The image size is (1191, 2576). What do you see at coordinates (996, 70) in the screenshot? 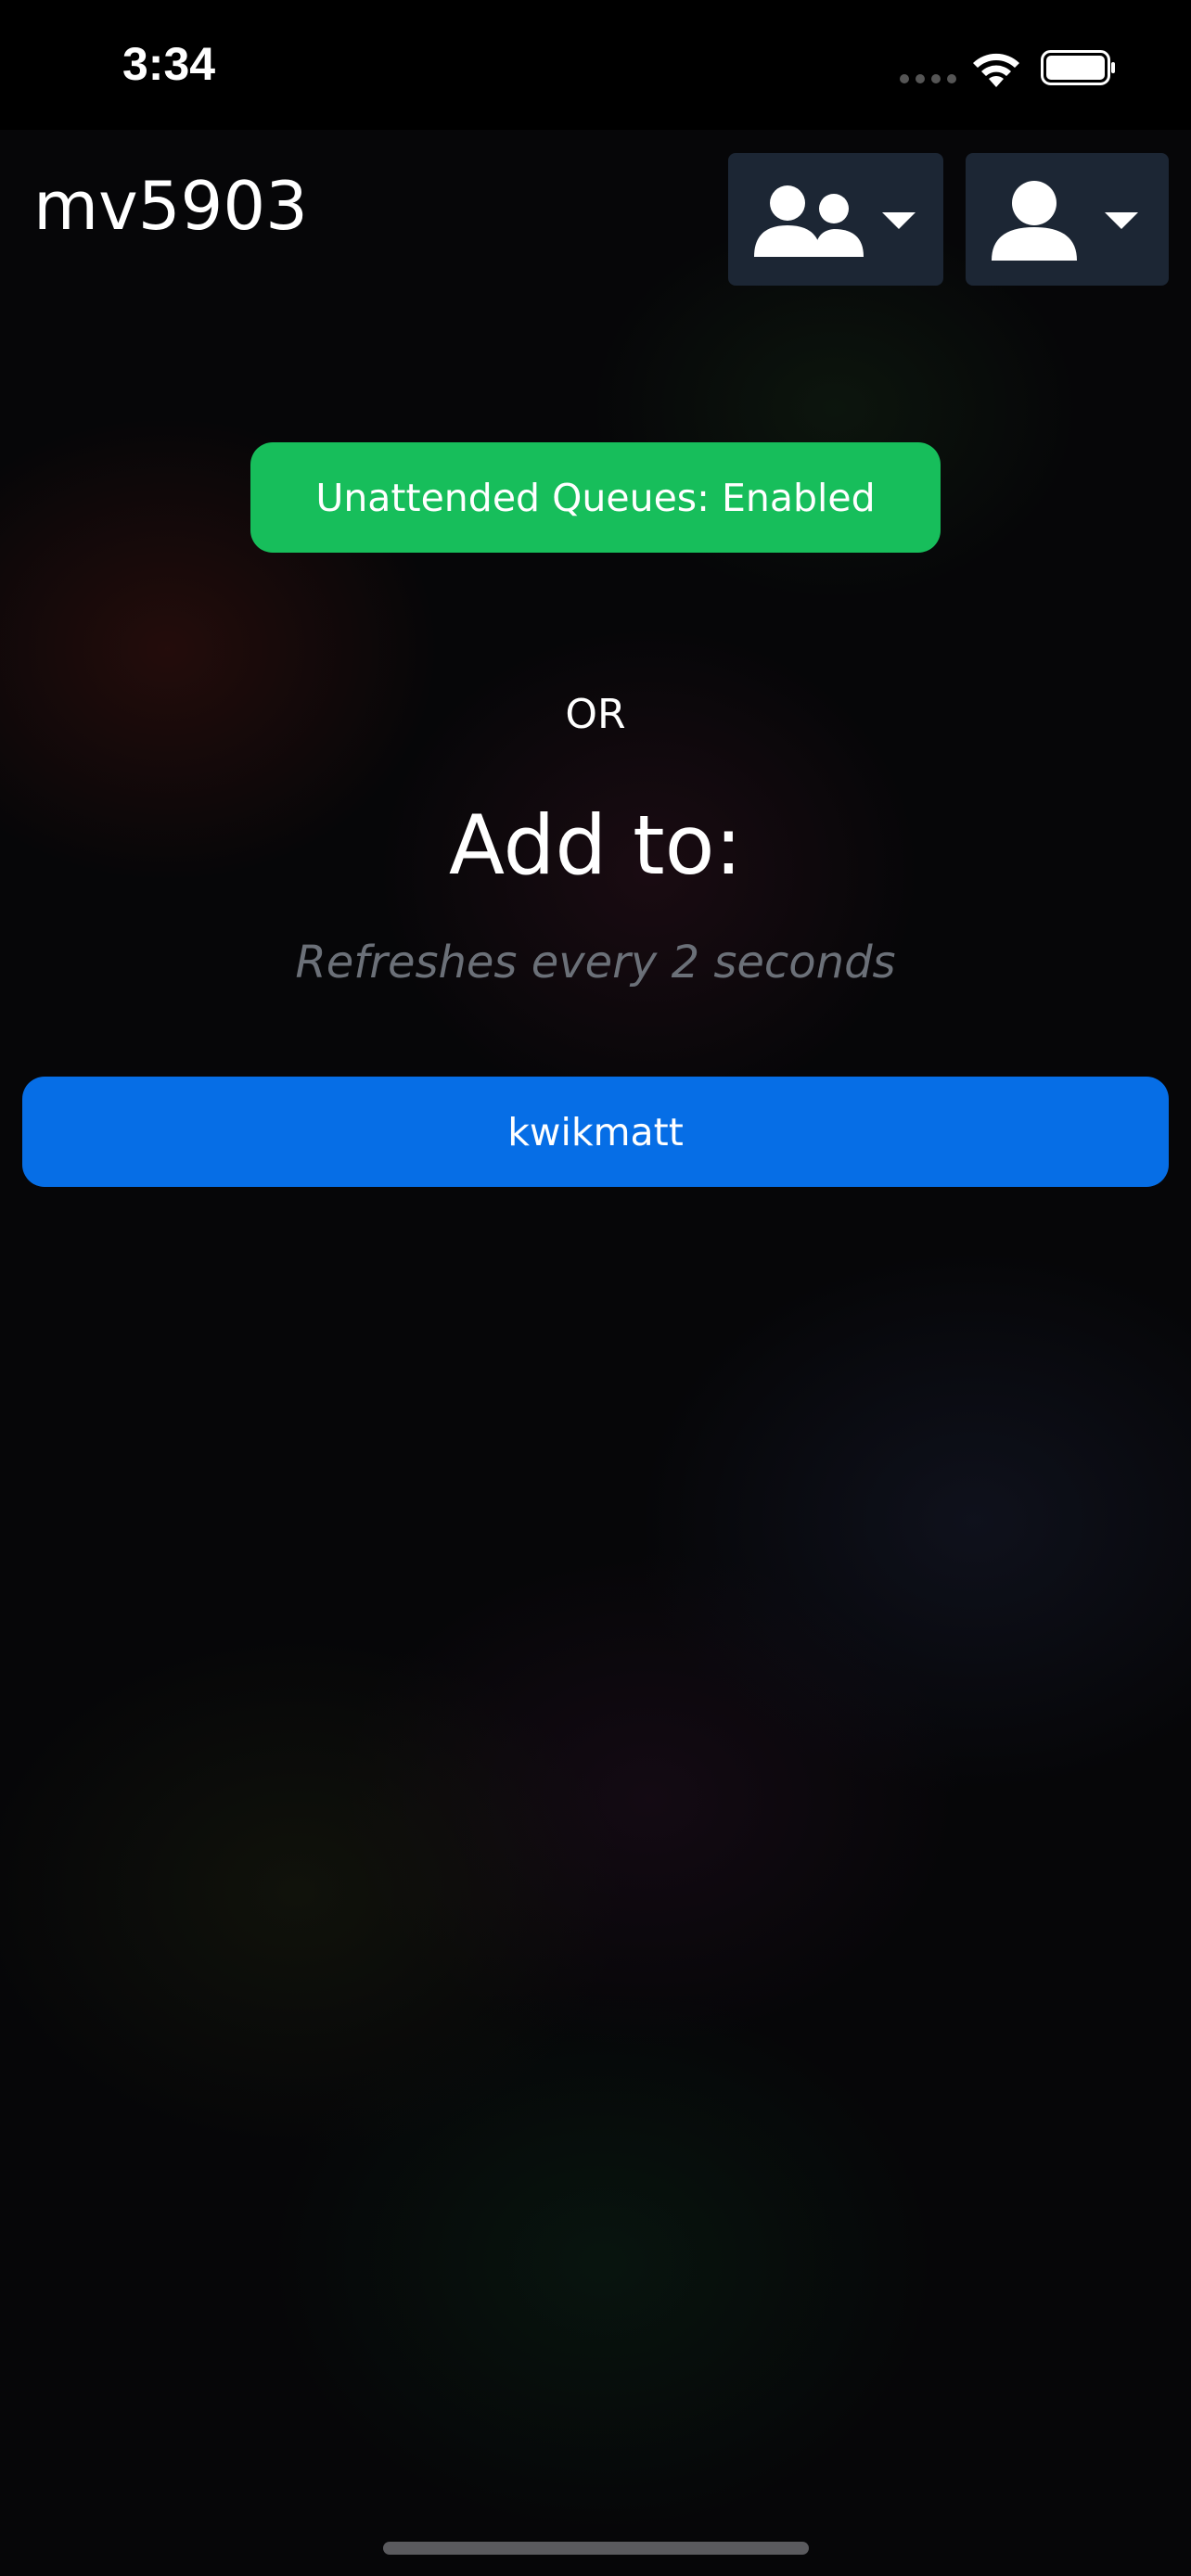
I see `wifi-icon` at bounding box center [996, 70].